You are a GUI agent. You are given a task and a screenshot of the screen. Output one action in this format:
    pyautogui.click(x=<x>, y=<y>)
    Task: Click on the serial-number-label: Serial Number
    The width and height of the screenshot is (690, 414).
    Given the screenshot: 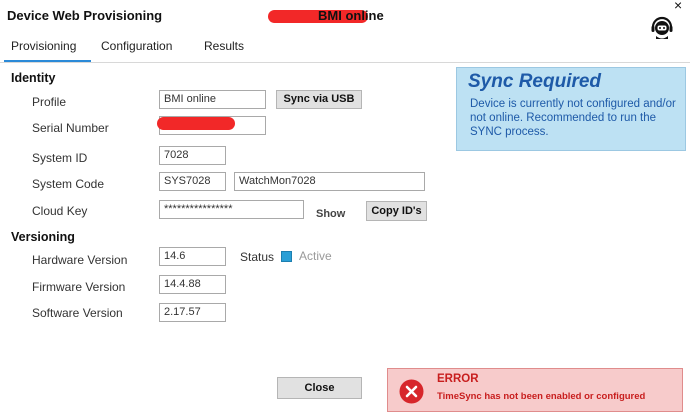 What is the action you would take?
    pyautogui.click(x=70, y=128)
    